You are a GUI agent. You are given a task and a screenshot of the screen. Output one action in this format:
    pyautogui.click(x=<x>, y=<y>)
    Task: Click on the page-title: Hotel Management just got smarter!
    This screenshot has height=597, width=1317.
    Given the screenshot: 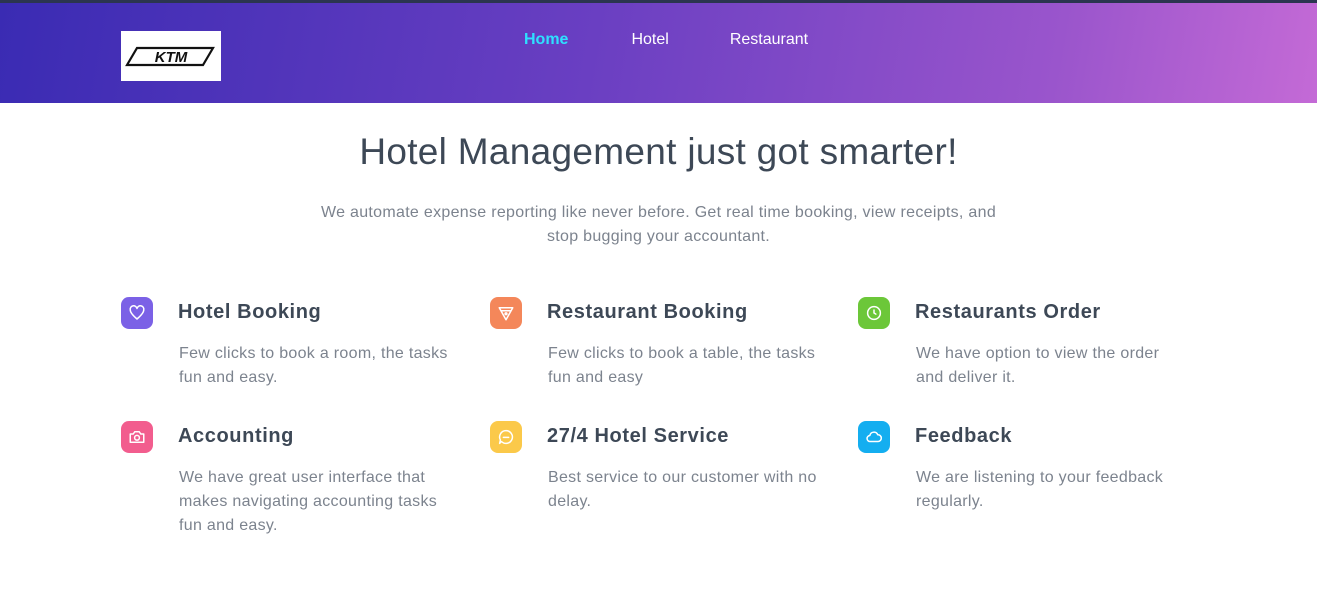 What is the action you would take?
    pyautogui.click(x=658, y=151)
    